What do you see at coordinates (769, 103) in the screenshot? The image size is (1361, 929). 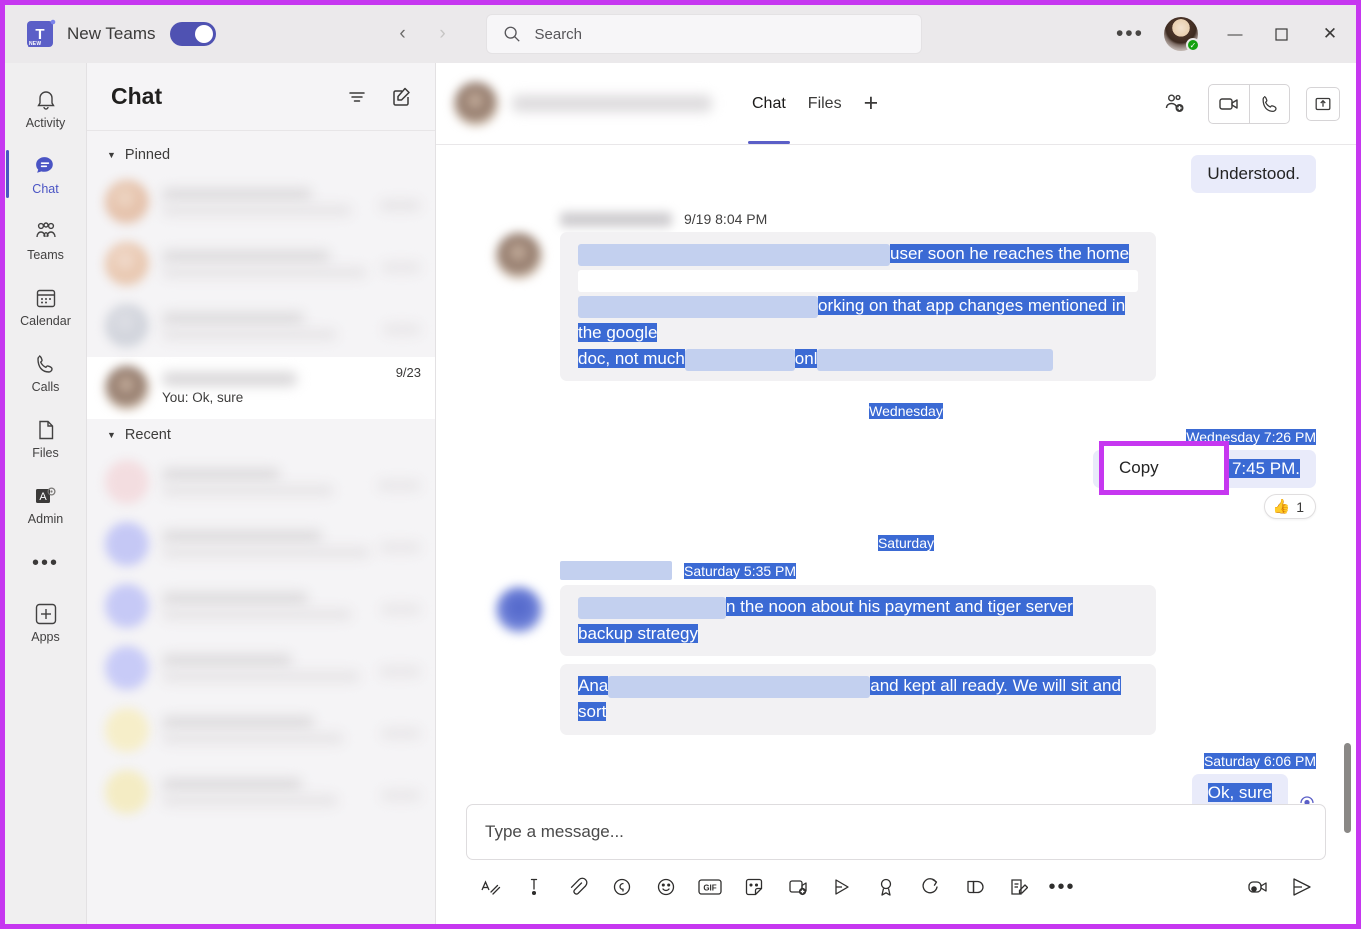 I see `tab-chat: Chat` at bounding box center [769, 103].